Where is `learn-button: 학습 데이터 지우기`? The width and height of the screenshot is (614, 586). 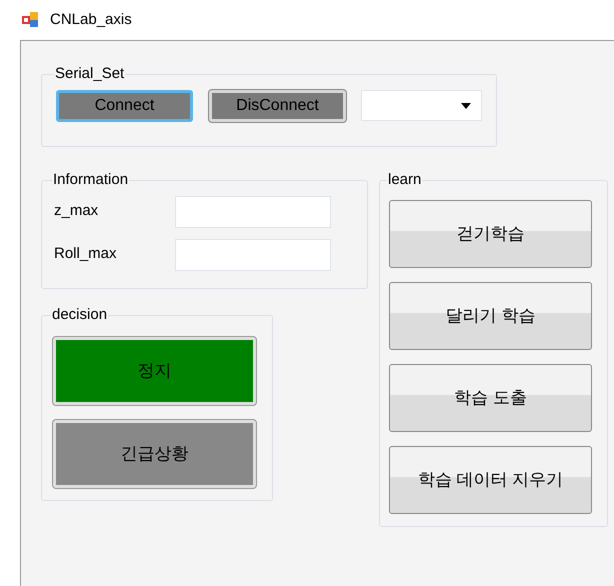 learn-button: 학습 데이터 지우기 is located at coordinates (490, 480).